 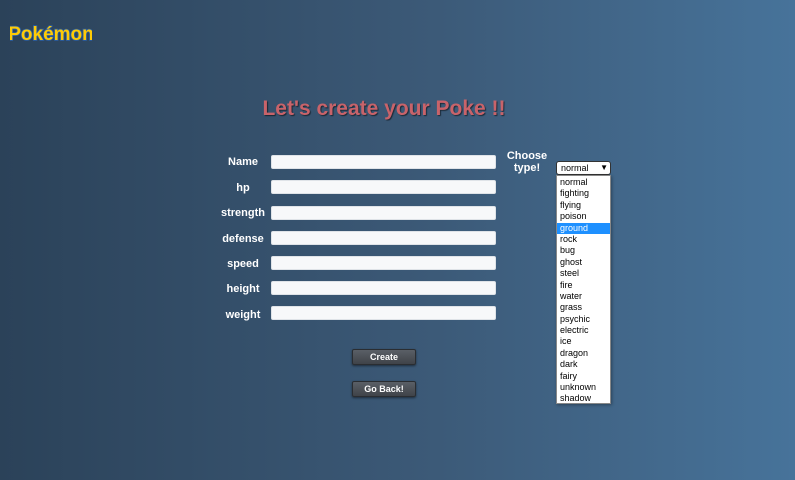 What do you see at coordinates (383, 313) in the screenshot?
I see `weight-input` at bounding box center [383, 313].